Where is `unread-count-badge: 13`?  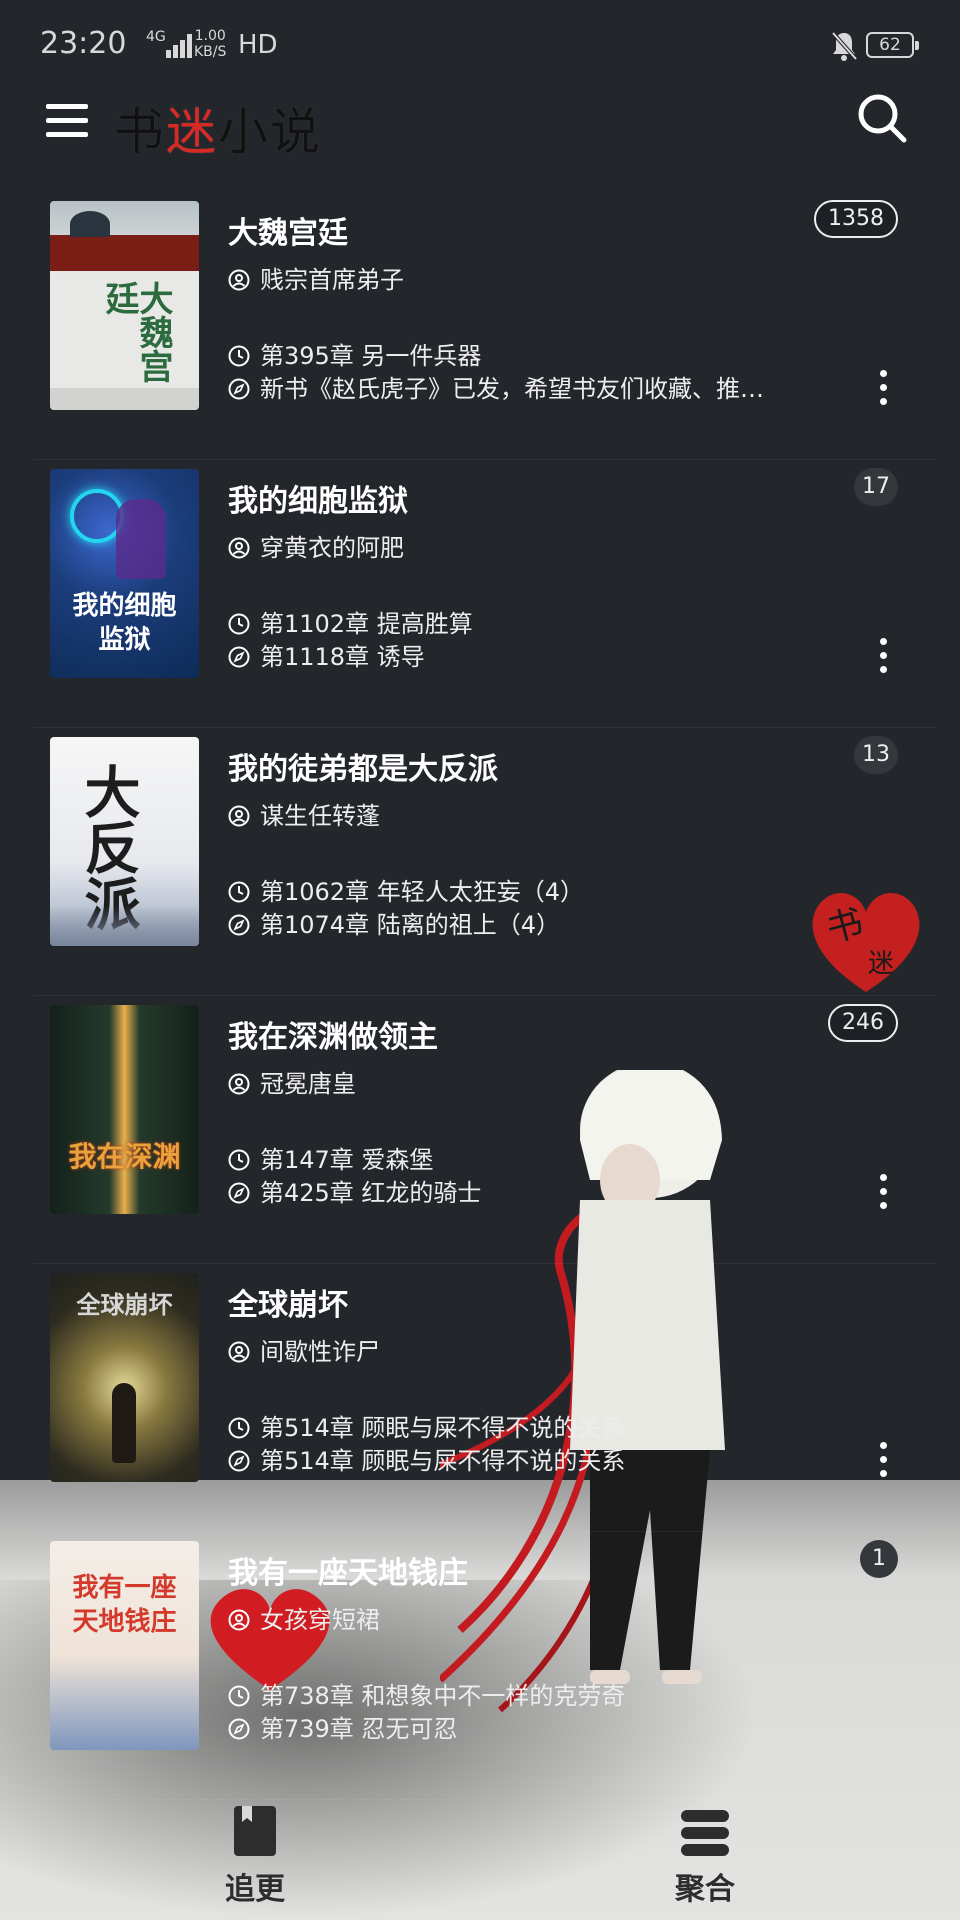 unread-count-badge: 13 is located at coordinates (876, 755).